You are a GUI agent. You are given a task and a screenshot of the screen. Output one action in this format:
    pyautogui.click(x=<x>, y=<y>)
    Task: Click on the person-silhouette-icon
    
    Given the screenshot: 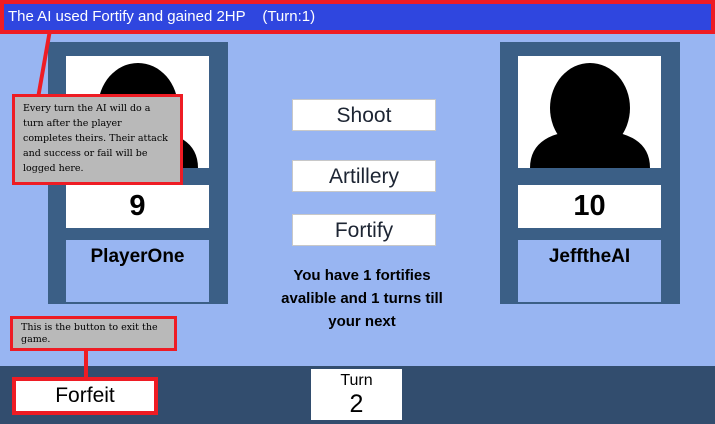 What is the action you would take?
    pyautogui.click(x=590, y=115)
    